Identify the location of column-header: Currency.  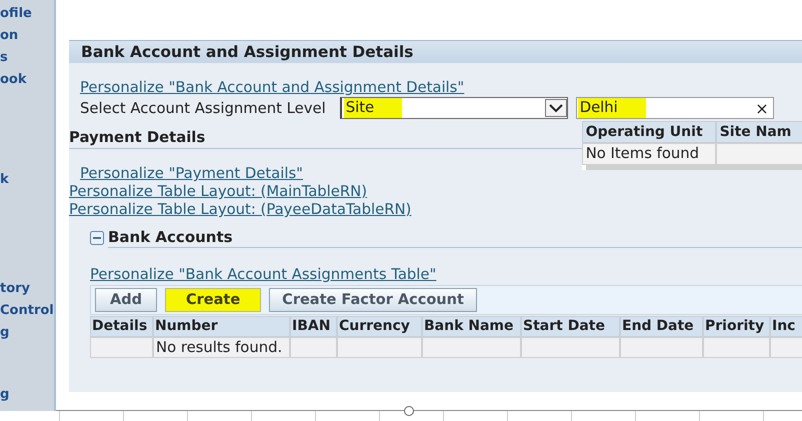
(379, 326).